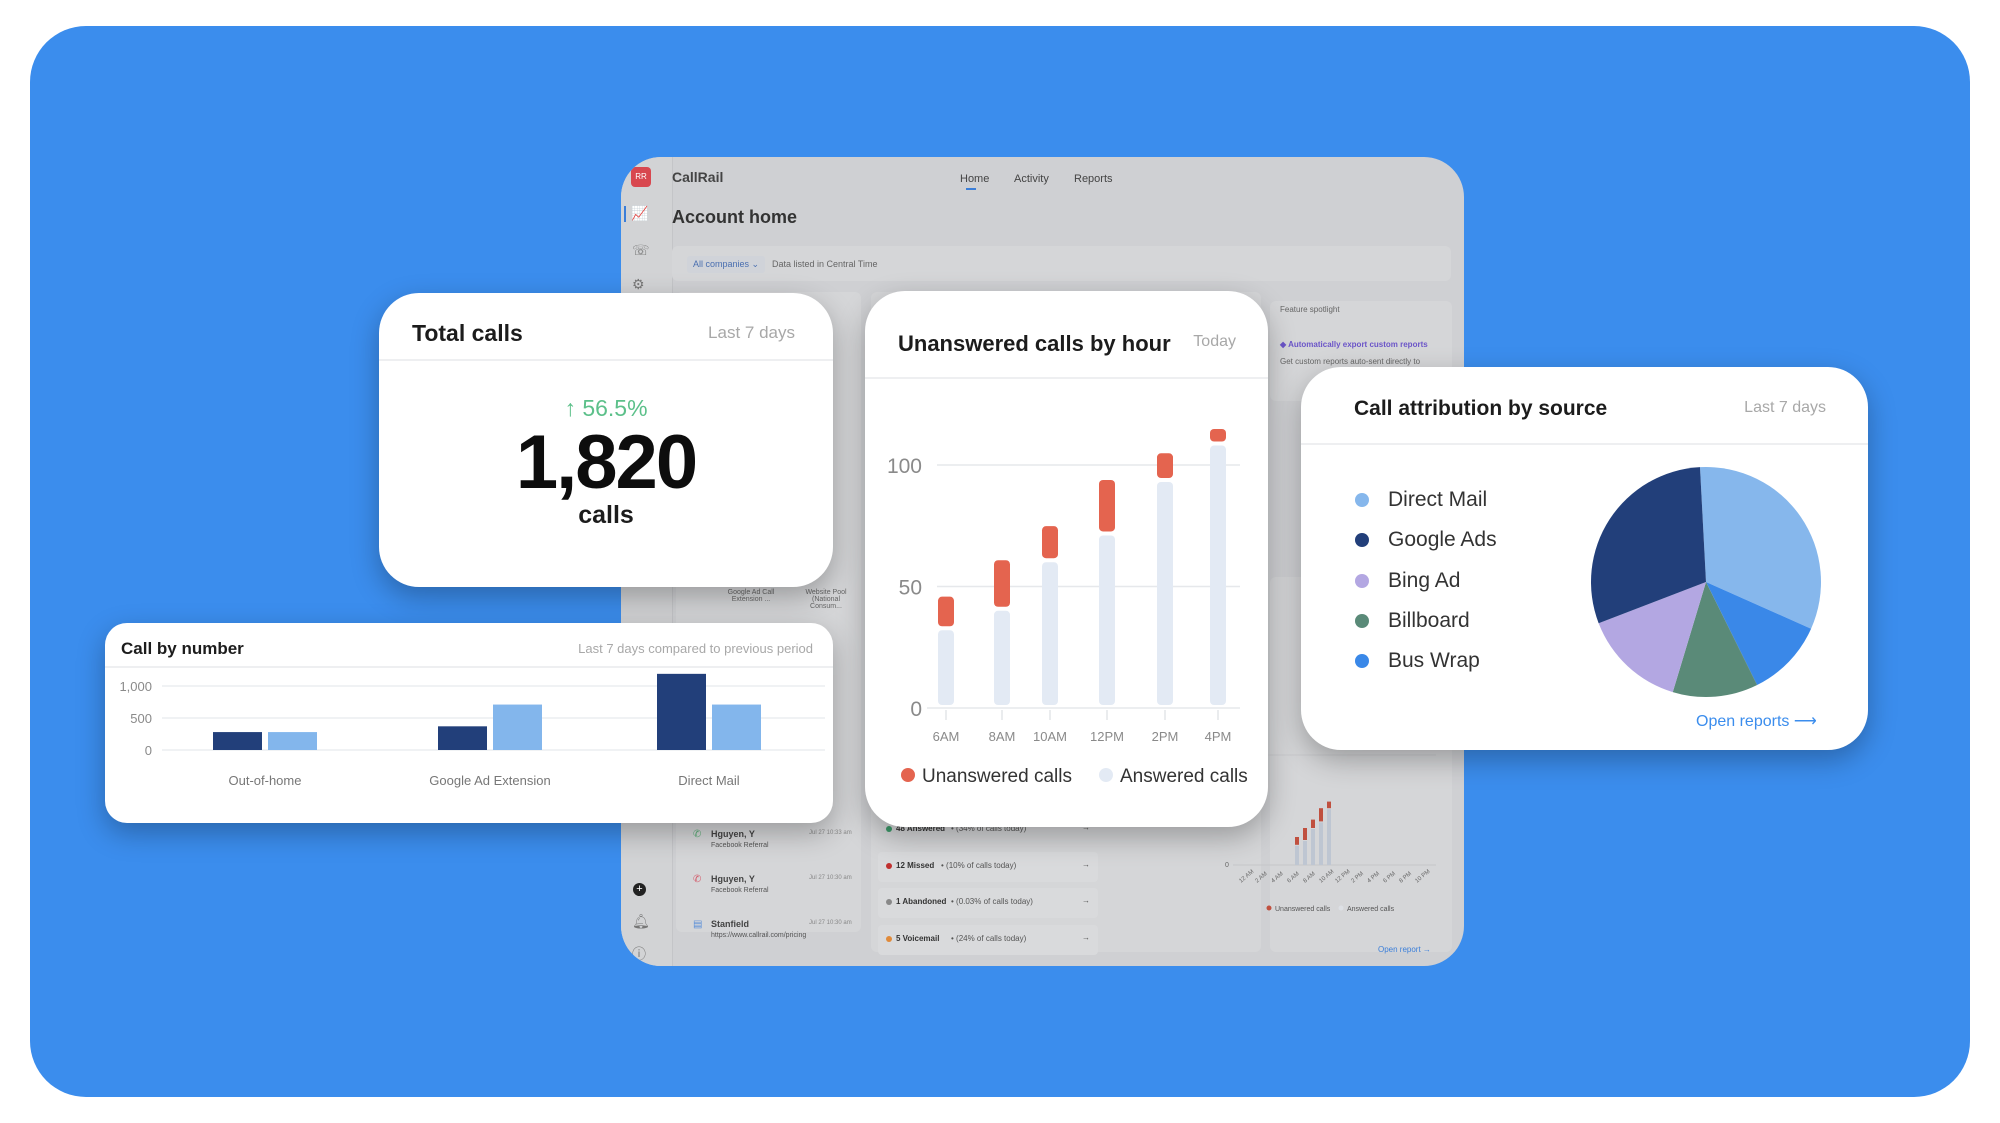 The width and height of the screenshot is (2000, 1123). What do you see at coordinates (830, 833) in the screenshot?
I see `call-time: Jul 27 10:33 am` at bounding box center [830, 833].